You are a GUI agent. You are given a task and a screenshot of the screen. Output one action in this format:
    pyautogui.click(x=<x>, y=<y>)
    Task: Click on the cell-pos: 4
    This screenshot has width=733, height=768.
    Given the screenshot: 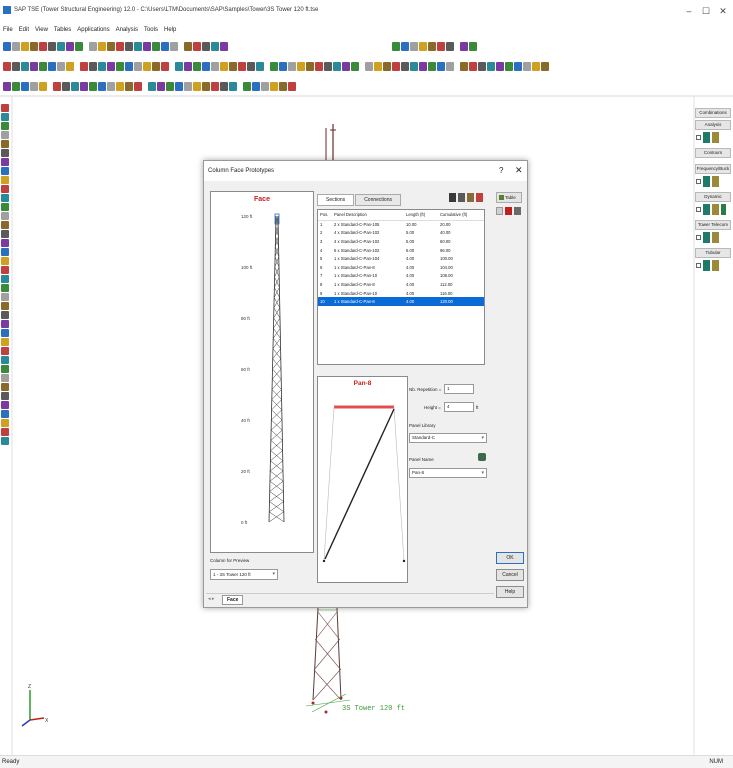 What is the action you would take?
    pyautogui.click(x=321, y=250)
    